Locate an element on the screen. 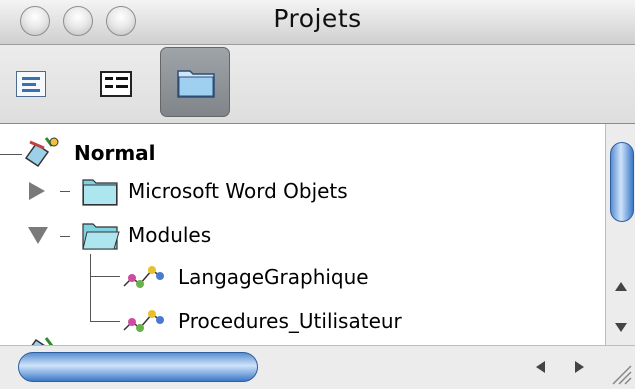 This screenshot has width=635, height=389. resize-grip-icon is located at coordinates (619, 370).